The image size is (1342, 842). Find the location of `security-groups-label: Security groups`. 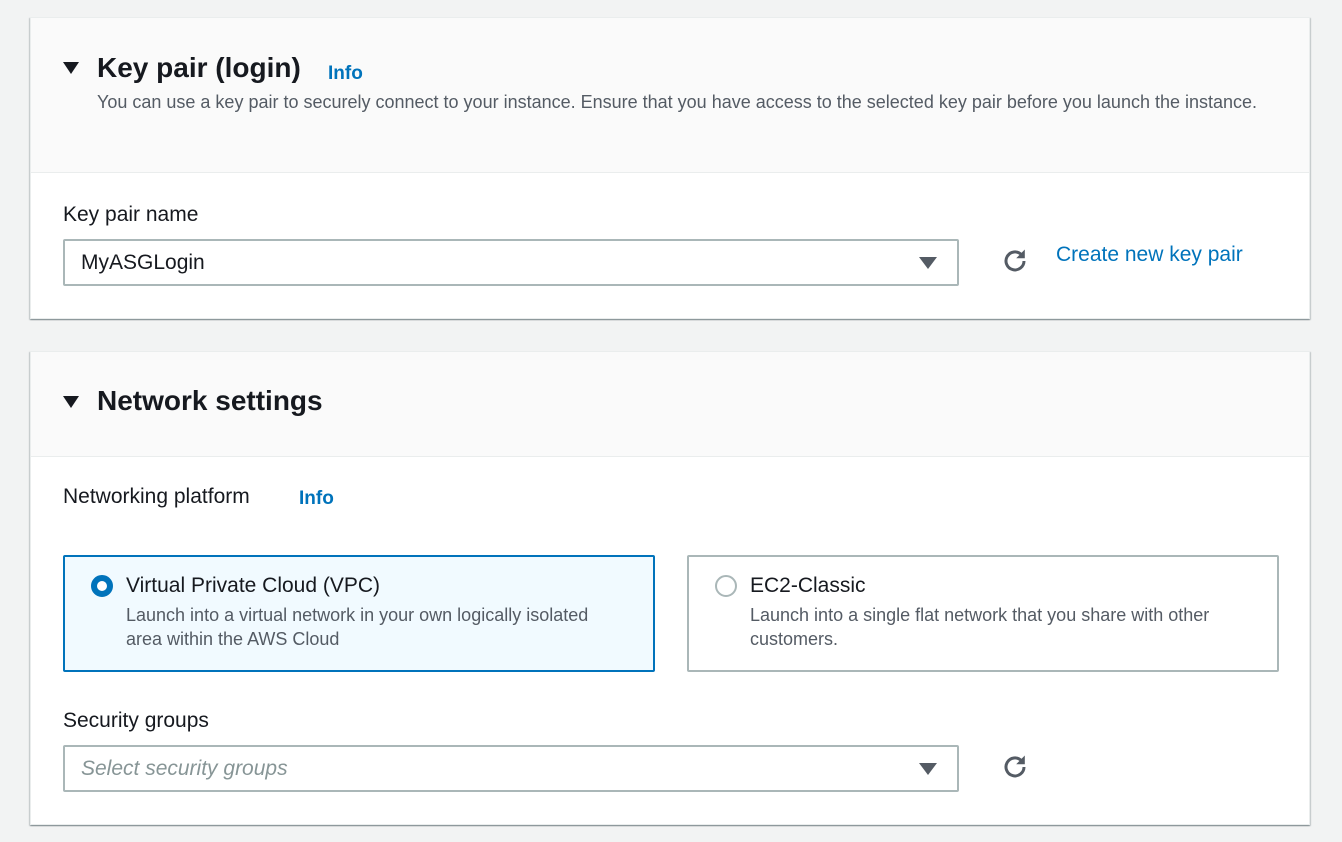

security-groups-label: Security groups is located at coordinates (136, 720).